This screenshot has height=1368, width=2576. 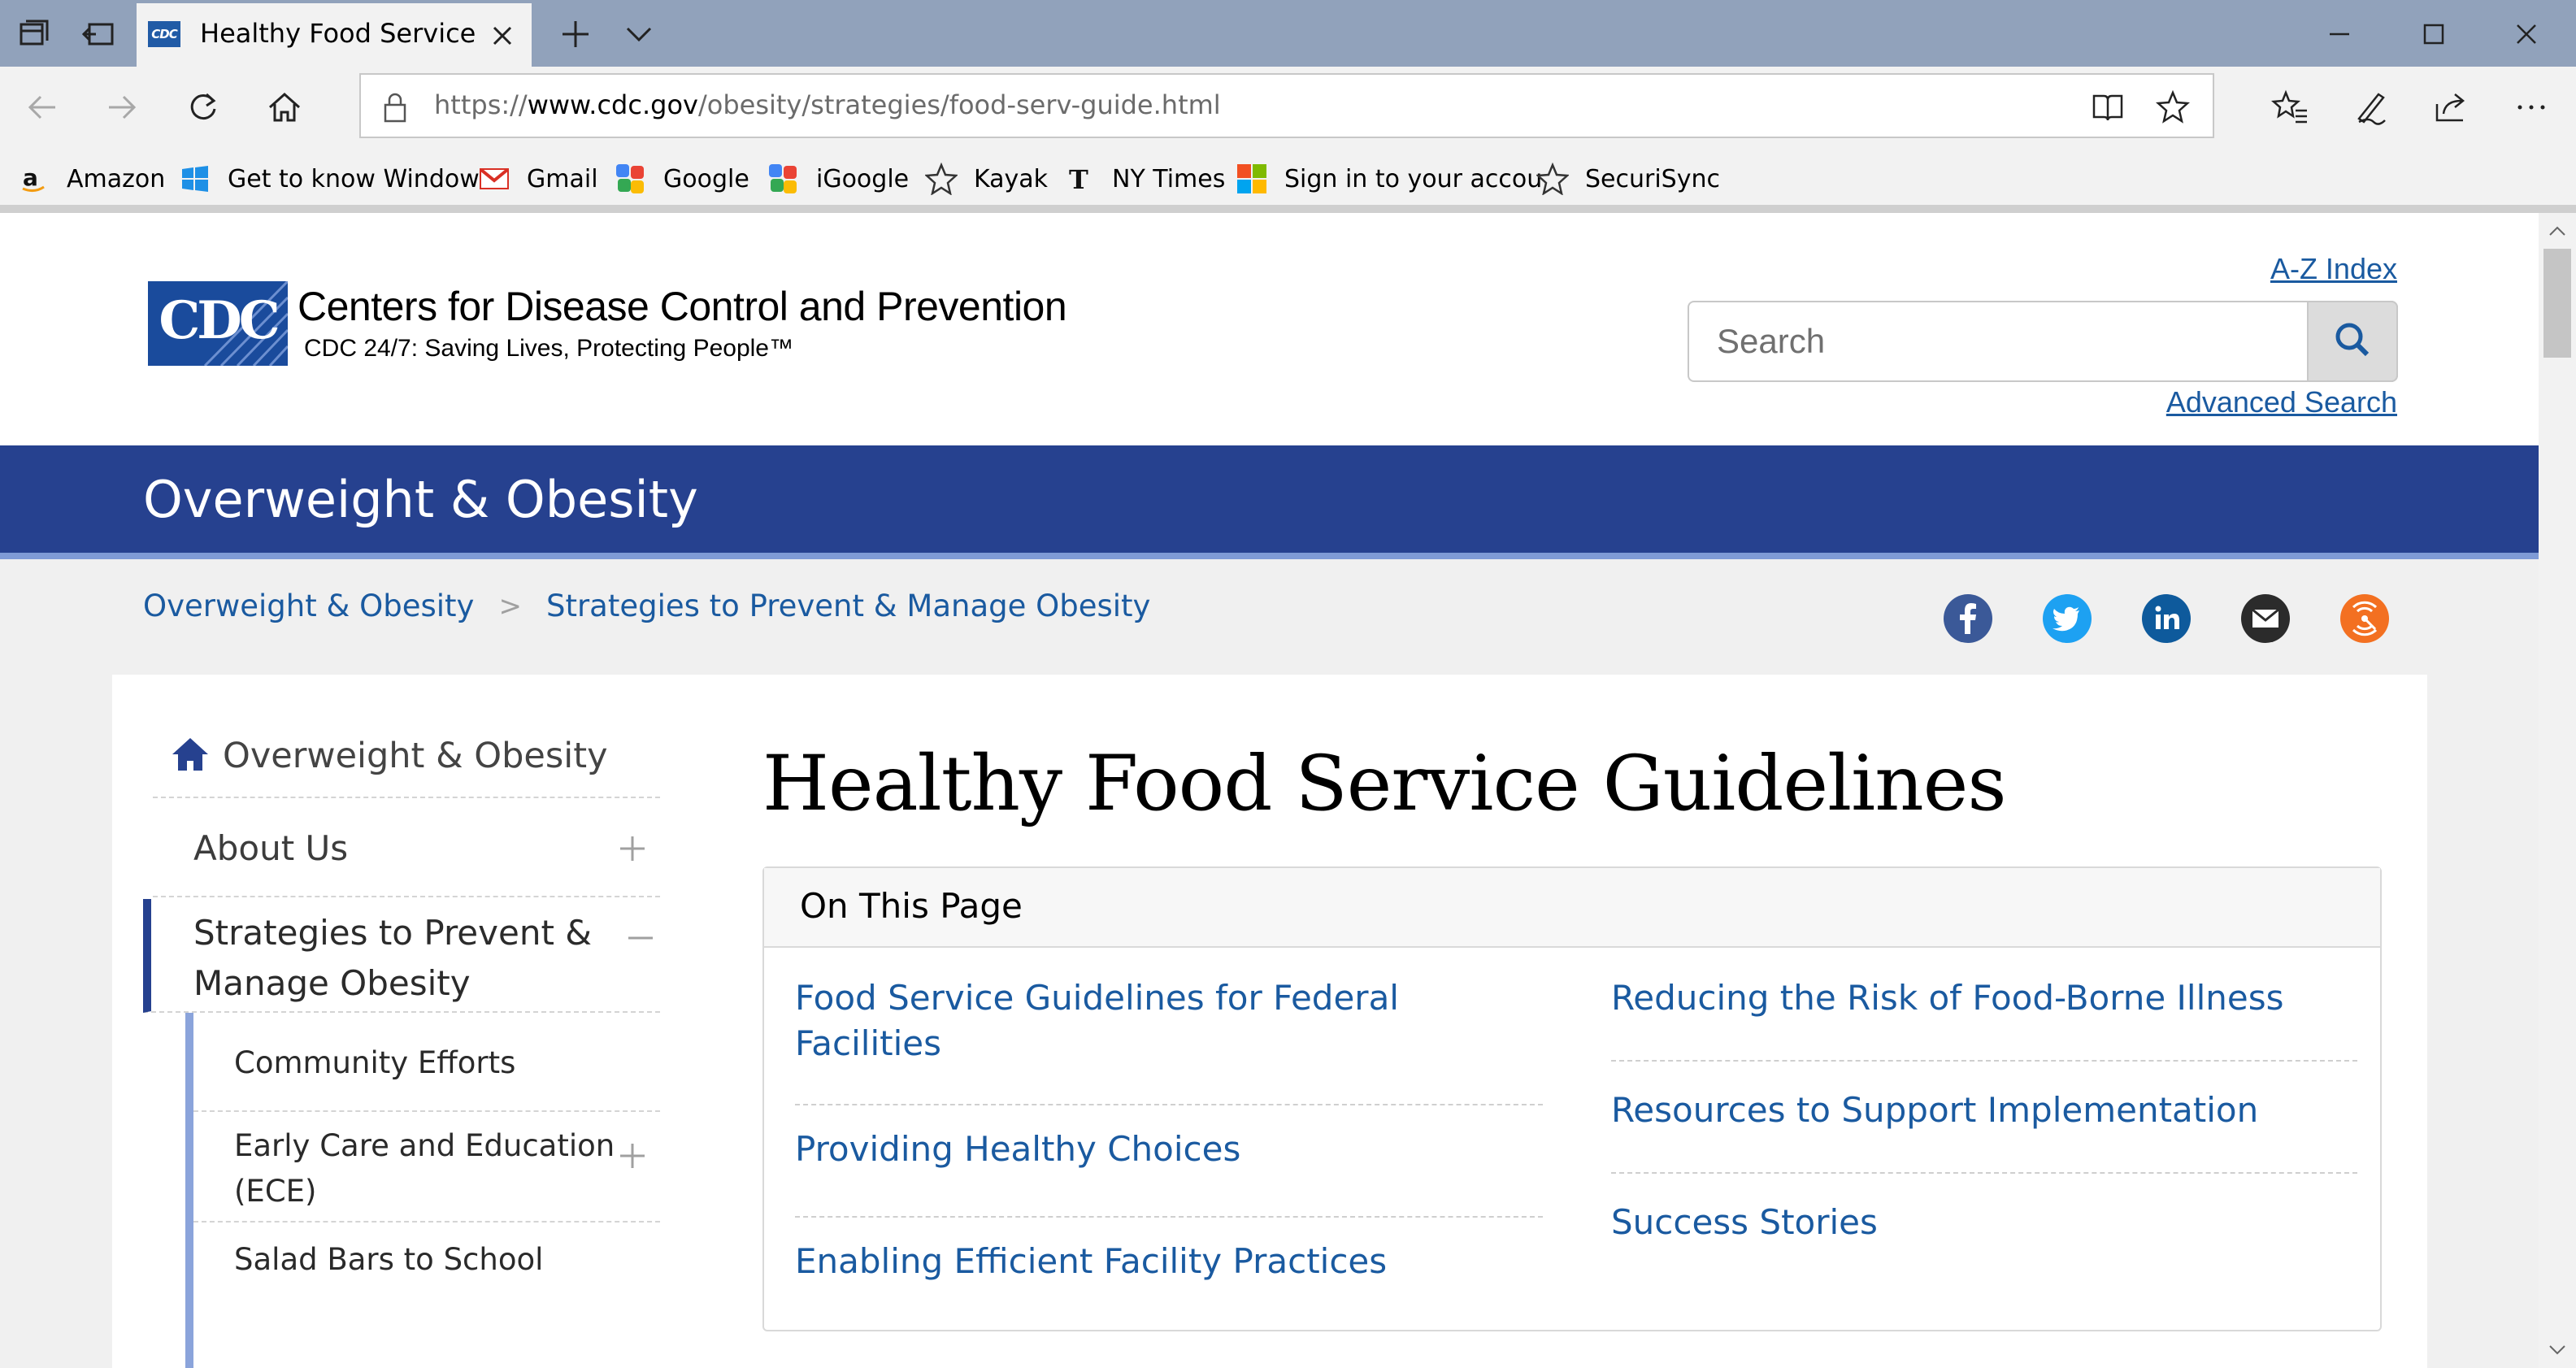 What do you see at coordinates (2173, 107) in the screenshot?
I see `add-favorite-star-icon` at bounding box center [2173, 107].